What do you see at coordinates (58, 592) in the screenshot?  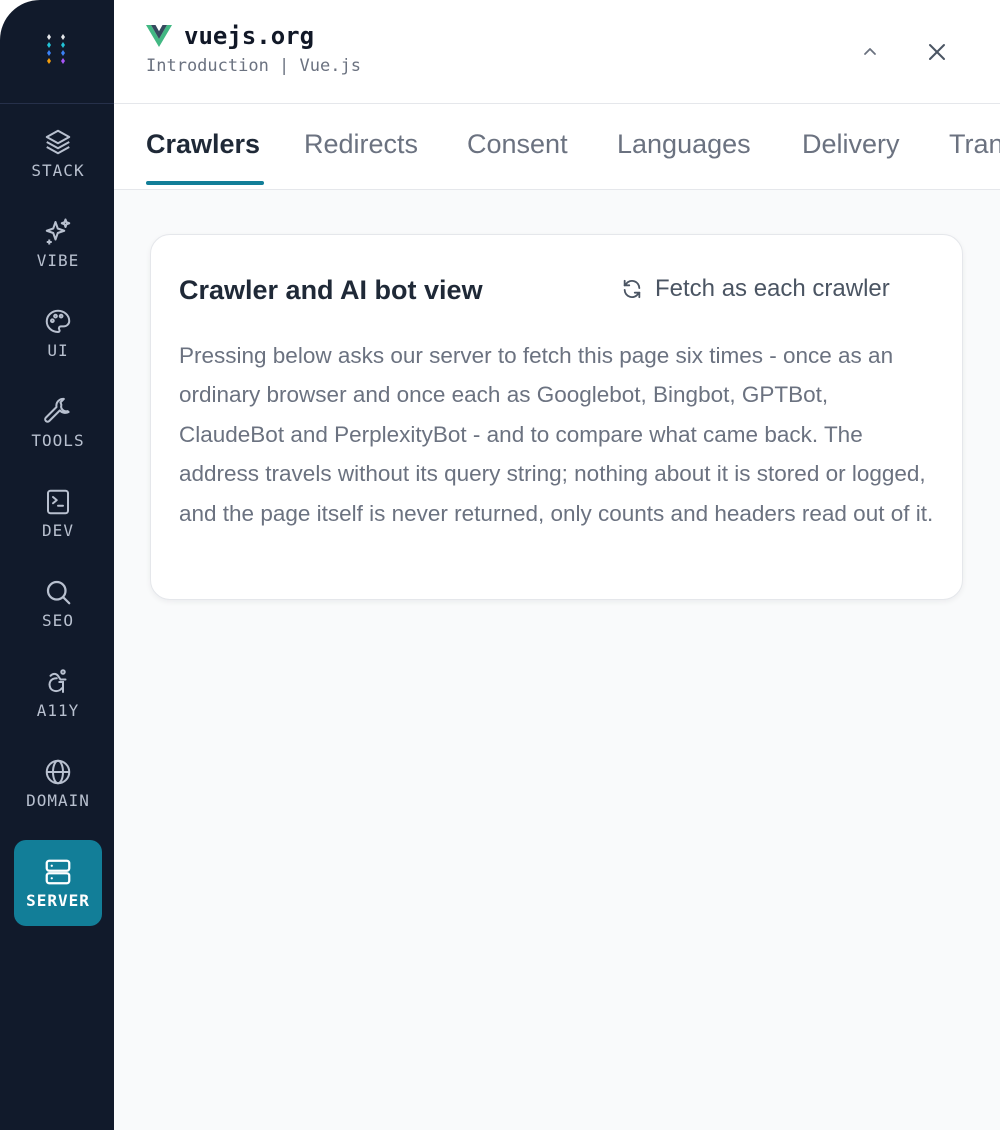 I see `search-icon` at bounding box center [58, 592].